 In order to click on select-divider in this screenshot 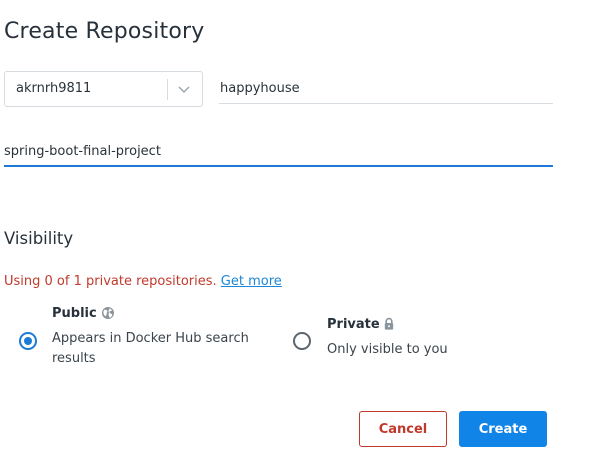, I will do `click(167, 89)`.